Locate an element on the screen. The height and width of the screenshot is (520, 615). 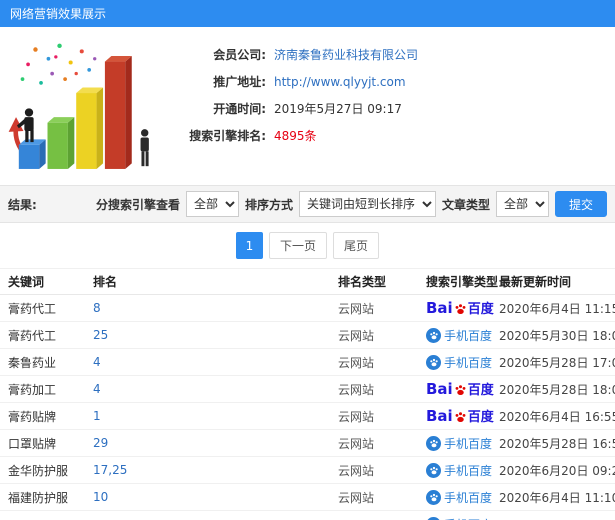
info-row: 推广地址: http://www.qlyyjt.com is located at coordinates (294, 81).